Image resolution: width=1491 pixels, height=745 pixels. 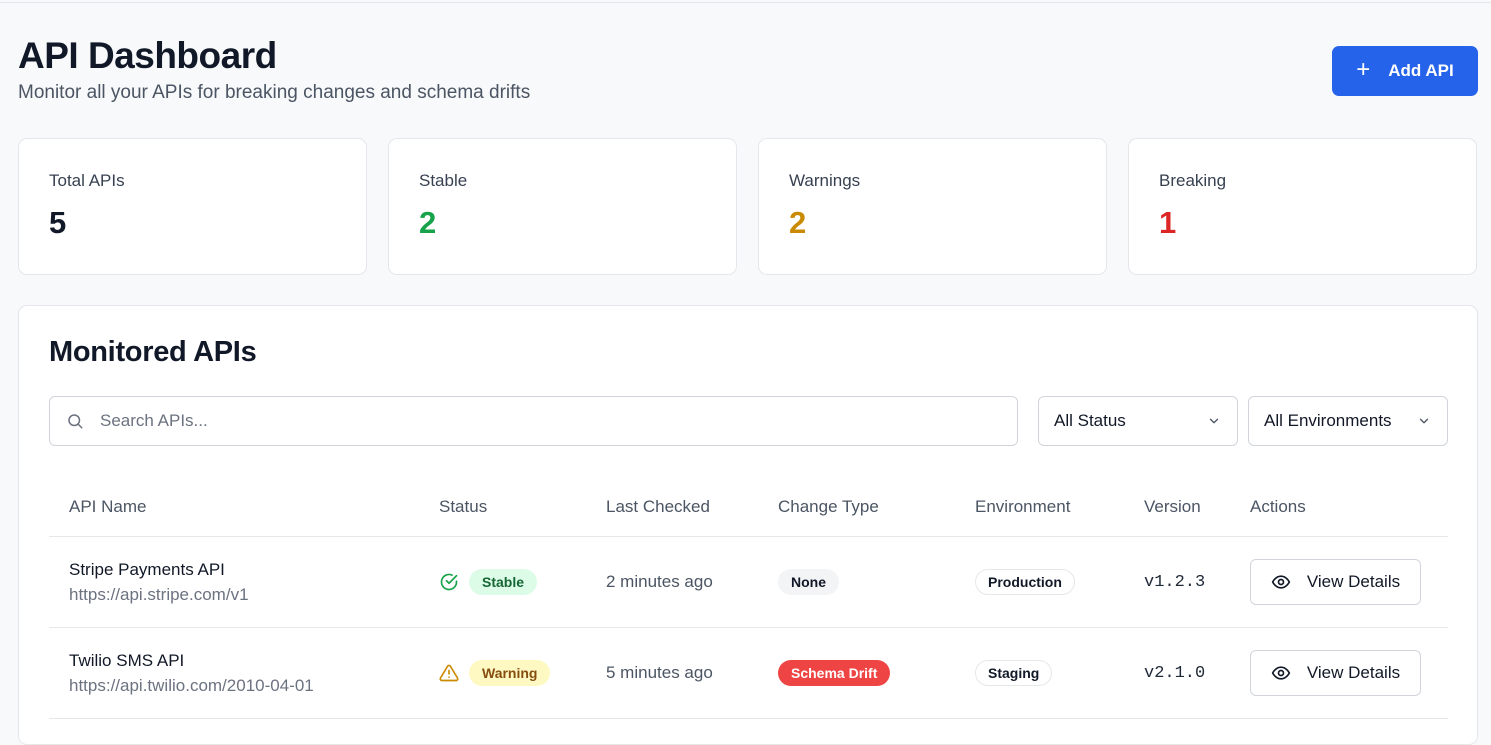 What do you see at coordinates (147, 55) in the screenshot?
I see `page-title: API Dashboard` at bounding box center [147, 55].